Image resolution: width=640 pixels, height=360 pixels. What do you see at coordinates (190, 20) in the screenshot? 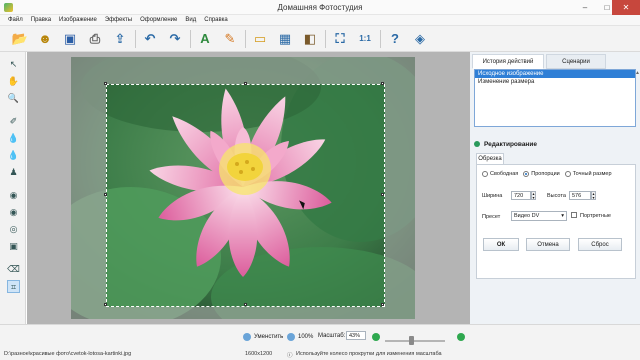
I see `menu-view: Вид` at bounding box center [190, 20].